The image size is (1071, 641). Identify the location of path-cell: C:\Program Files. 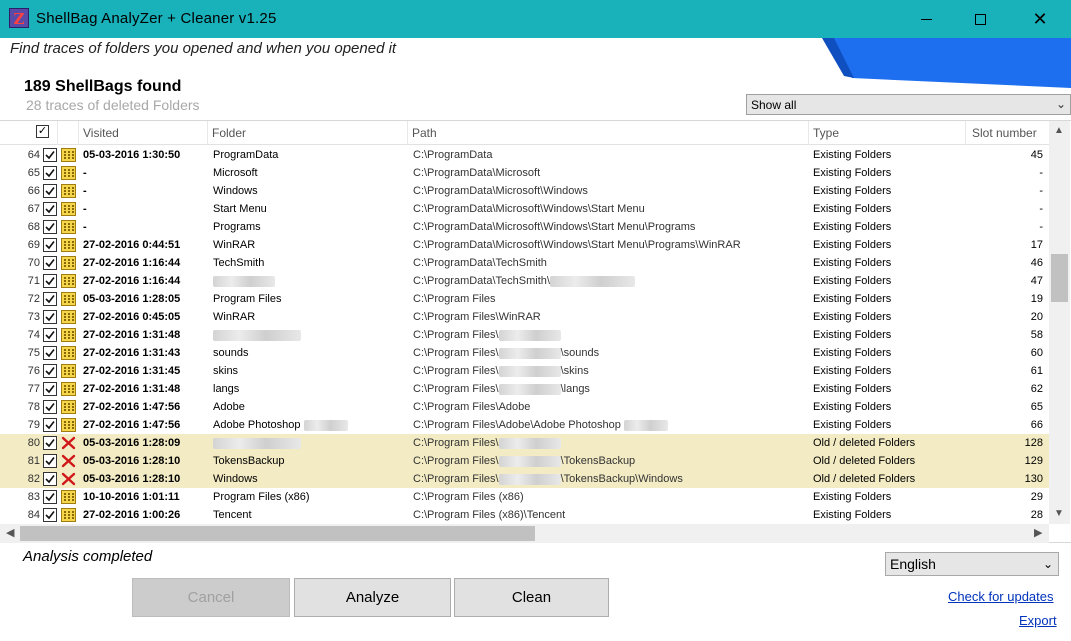
(610, 299).